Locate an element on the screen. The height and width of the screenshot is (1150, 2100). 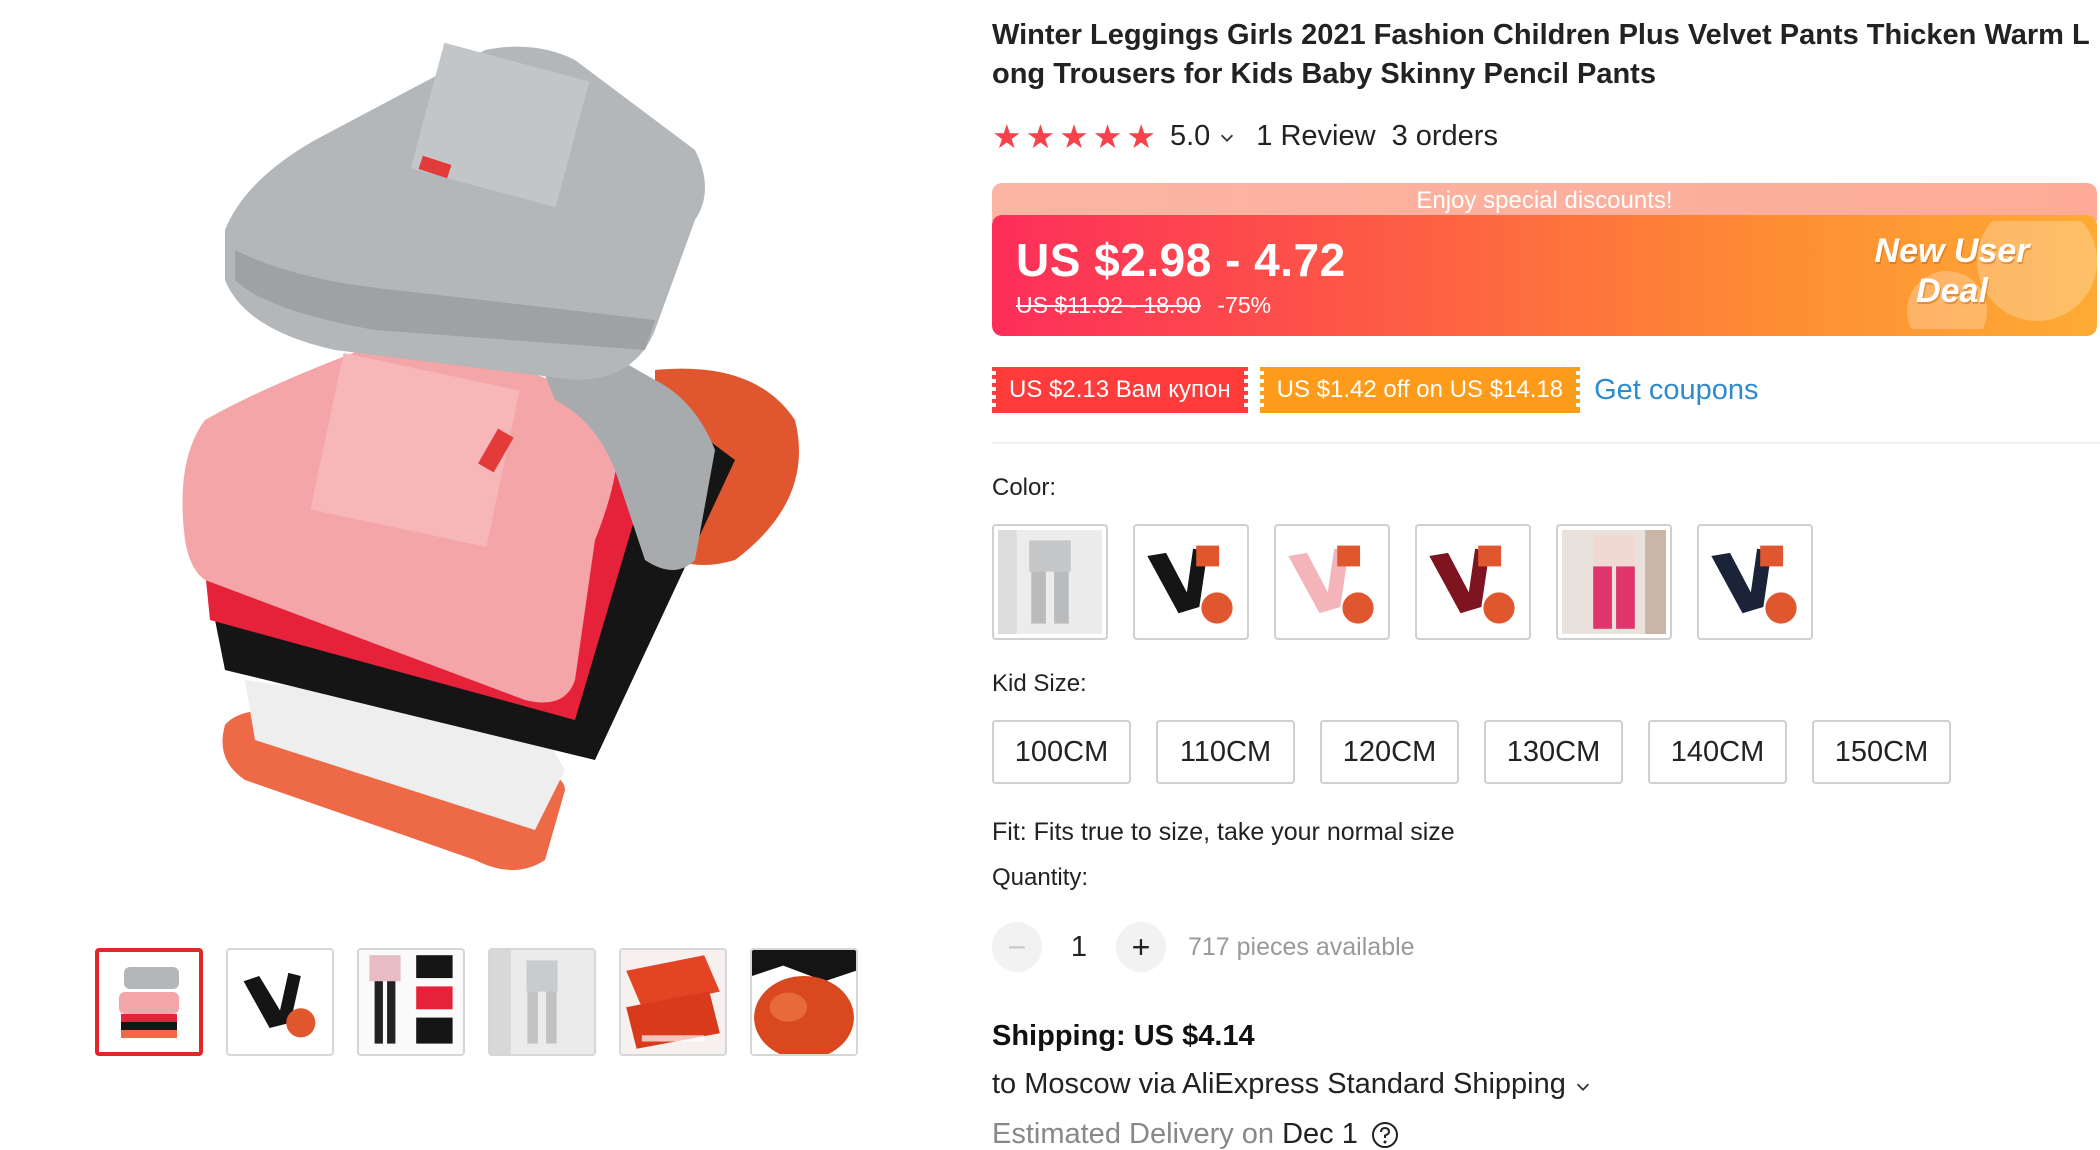
current-price: US $2.98 - 4.72 is located at coordinates (1181, 260).